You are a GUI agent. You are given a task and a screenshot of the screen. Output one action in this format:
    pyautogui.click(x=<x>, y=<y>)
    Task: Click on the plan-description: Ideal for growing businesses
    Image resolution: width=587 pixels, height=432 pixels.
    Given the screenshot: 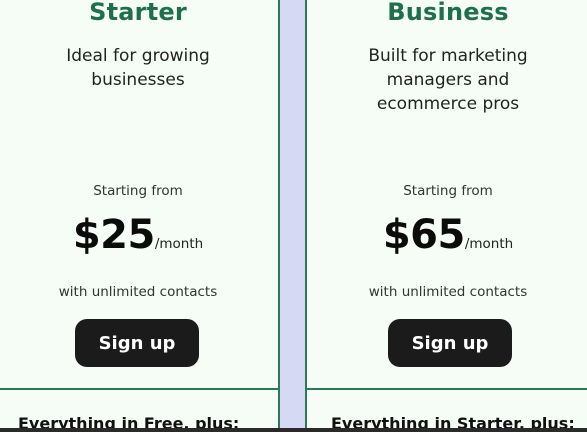 What is the action you would take?
    pyautogui.click(x=138, y=68)
    